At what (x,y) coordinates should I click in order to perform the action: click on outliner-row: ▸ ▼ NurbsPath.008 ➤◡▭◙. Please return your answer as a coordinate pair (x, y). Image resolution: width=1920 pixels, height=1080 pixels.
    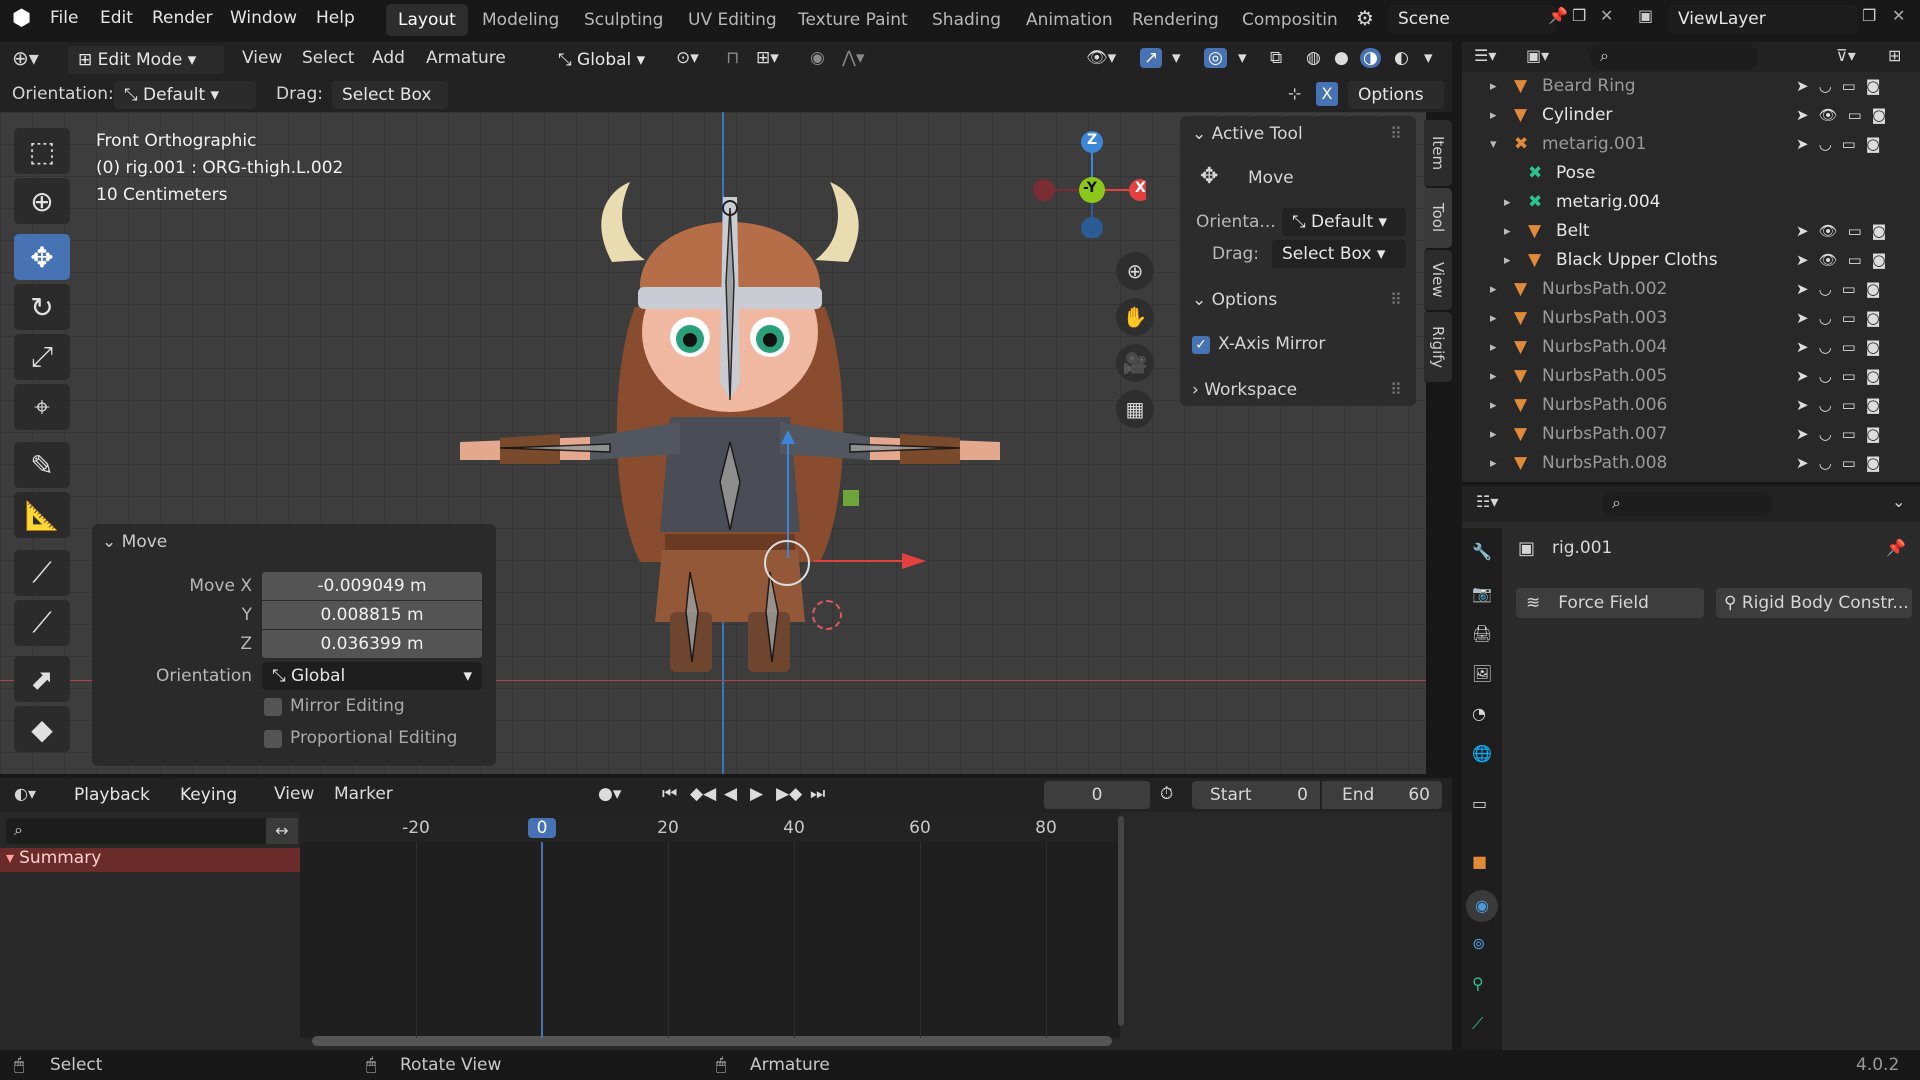
    Looking at the image, I should click on (1691, 463).